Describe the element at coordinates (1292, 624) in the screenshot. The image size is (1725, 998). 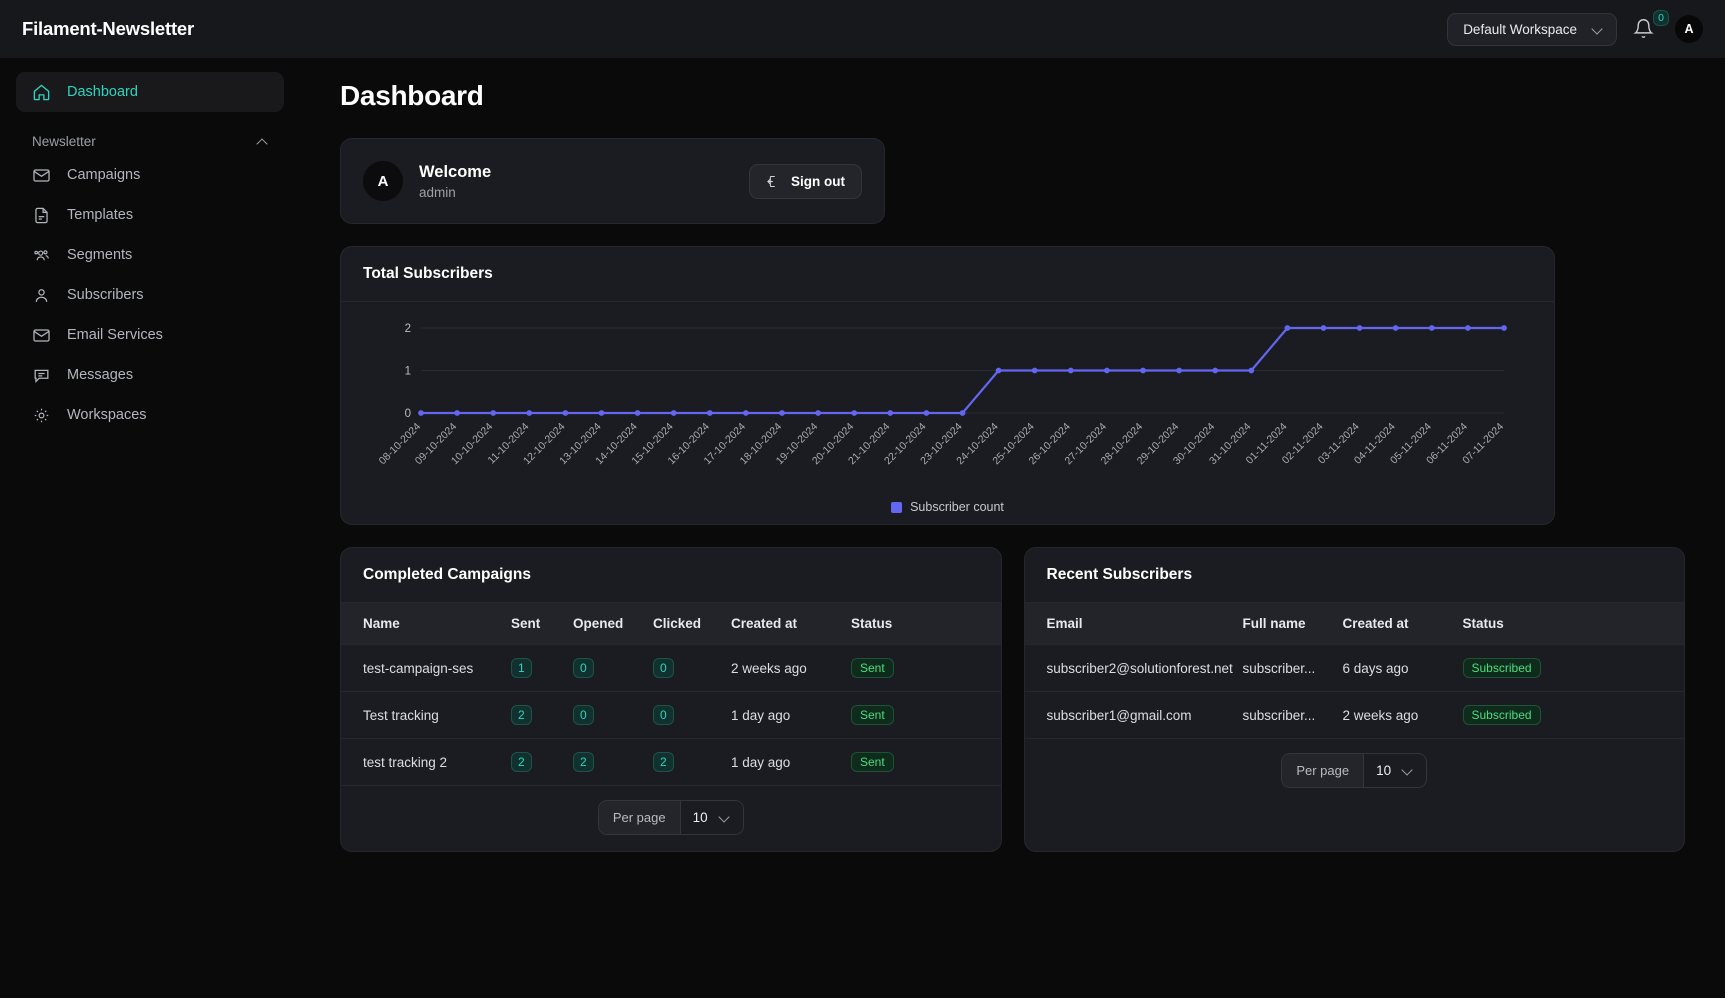
I see `col-full-name: Full name` at that location.